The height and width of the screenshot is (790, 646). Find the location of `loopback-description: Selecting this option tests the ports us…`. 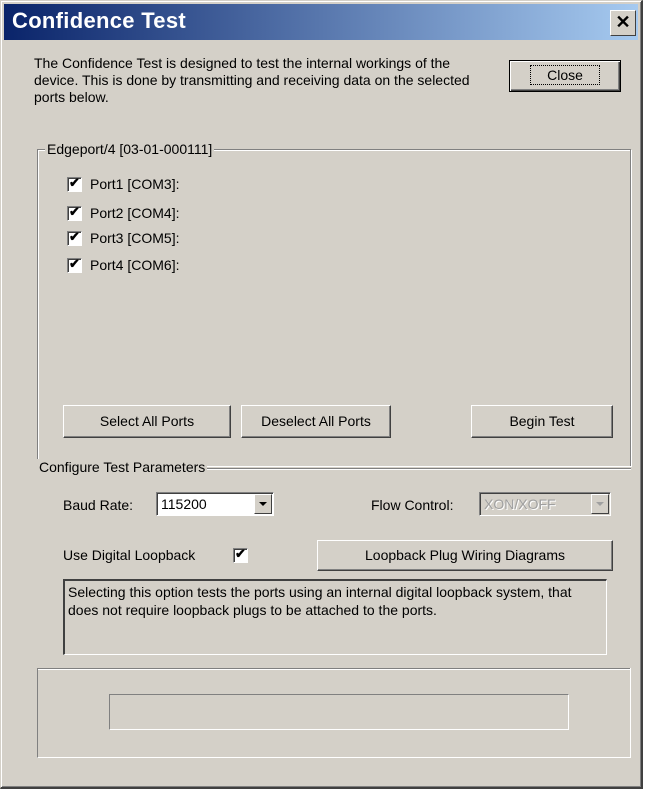

loopback-description: Selecting this option tests the ports us… is located at coordinates (335, 617).